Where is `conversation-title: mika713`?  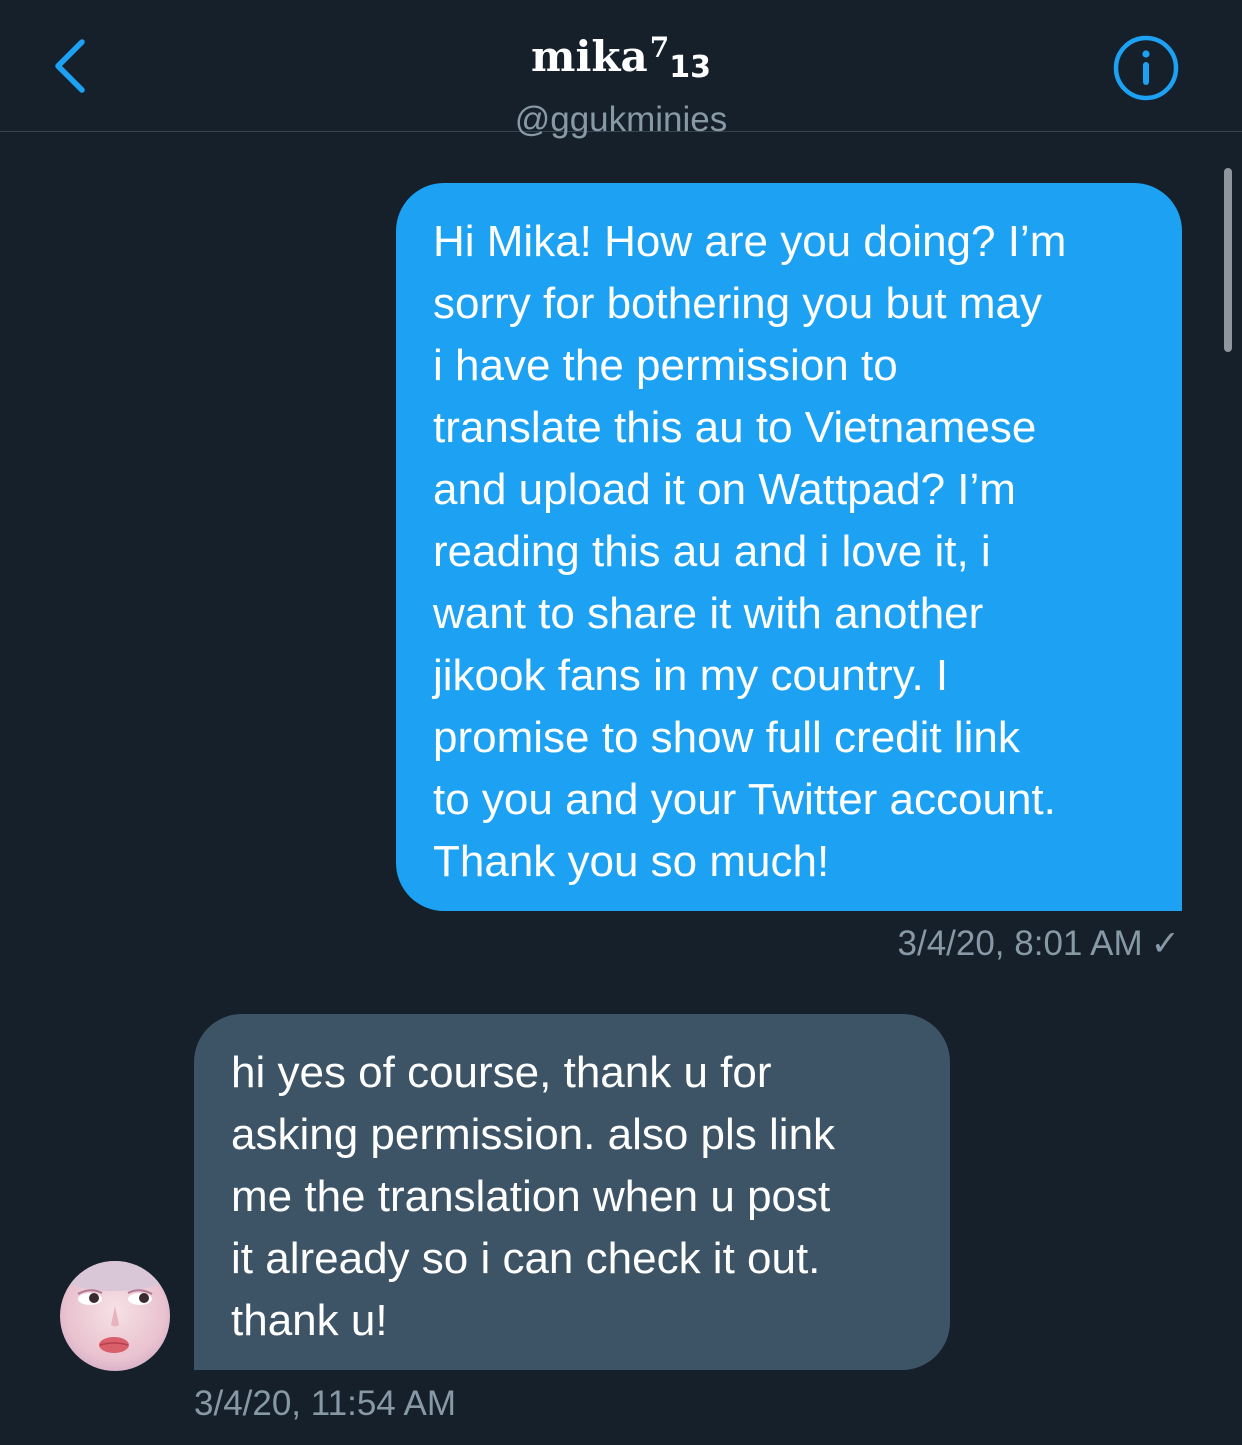 conversation-title: mika713 is located at coordinates (621, 58).